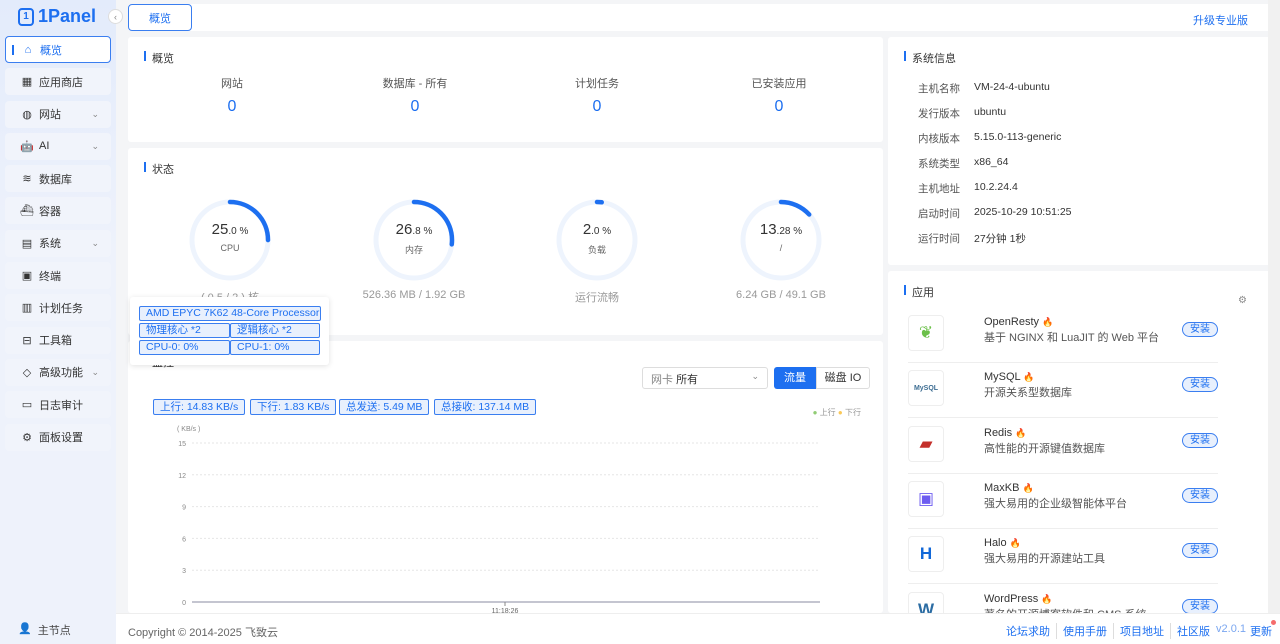  What do you see at coordinates (781, 229) in the screenshot?
I see `gauge-value: 13.28 %` at bounding box center [781, 229].